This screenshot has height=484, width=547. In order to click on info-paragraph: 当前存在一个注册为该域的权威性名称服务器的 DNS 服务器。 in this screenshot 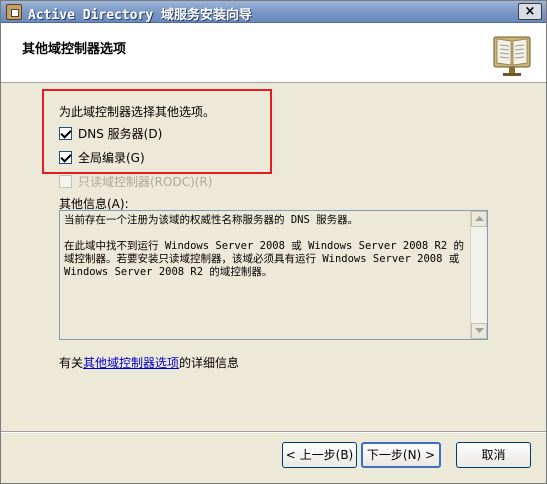, I will do `click(211, 220)`.